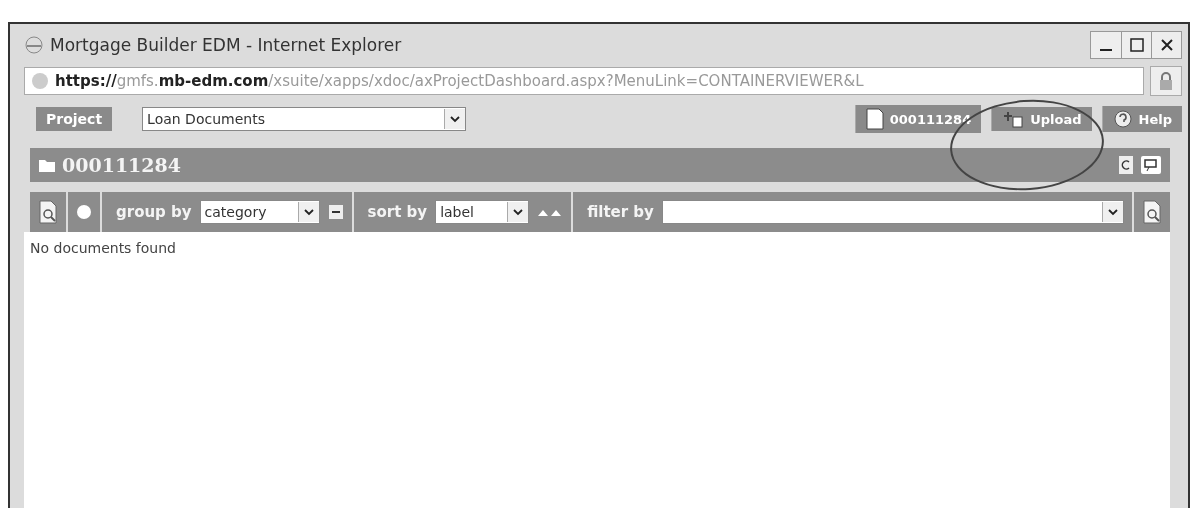 The width and height of the screenshot is (1196, 508). Describe the element at coordinates (1136, 45) in the screenshot. I see `maximize-icon` at that location.